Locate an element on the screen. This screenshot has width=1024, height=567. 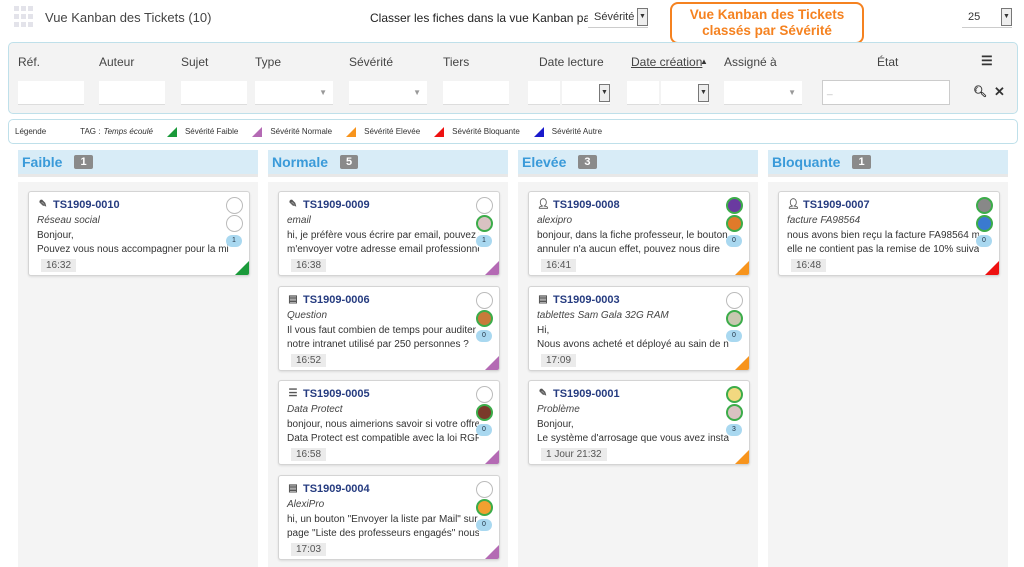
filter-header-date-read: Date lecture is located at coordinates (571, 62).